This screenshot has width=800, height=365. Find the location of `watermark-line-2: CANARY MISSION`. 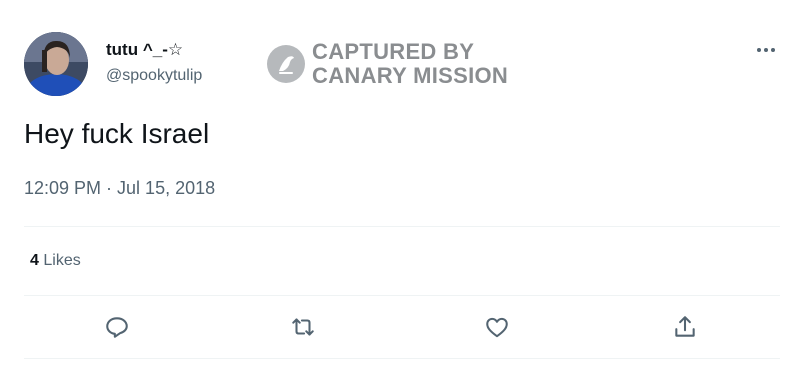

watermark-line-2: CANARY MISSION is located at coordinates (410, 75).